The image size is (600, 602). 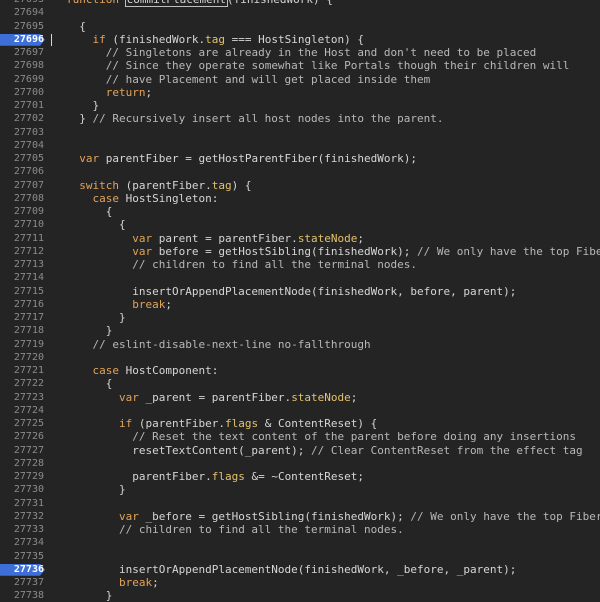 What do you see at coordinates (22, 198) in the screenshot?
I see `line-number: 27708` at bounding box center [22, 198].